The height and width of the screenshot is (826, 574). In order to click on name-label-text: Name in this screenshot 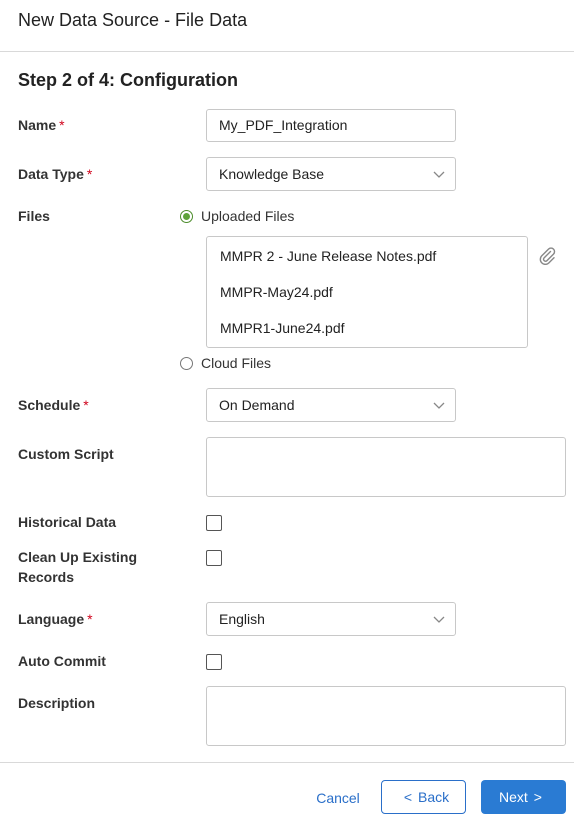, I will do `click(37, 125)`.